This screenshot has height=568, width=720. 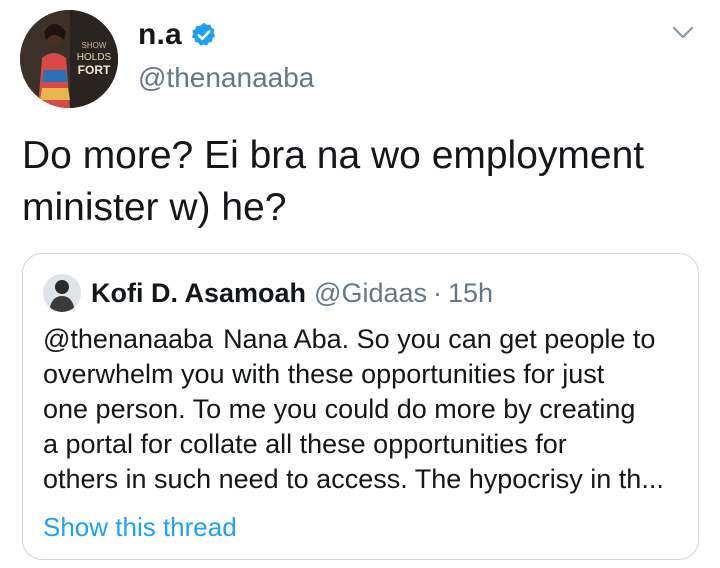 I want to click on author-avatar-image: SHOW HOLDS FORT, so click(x=69, y=59).